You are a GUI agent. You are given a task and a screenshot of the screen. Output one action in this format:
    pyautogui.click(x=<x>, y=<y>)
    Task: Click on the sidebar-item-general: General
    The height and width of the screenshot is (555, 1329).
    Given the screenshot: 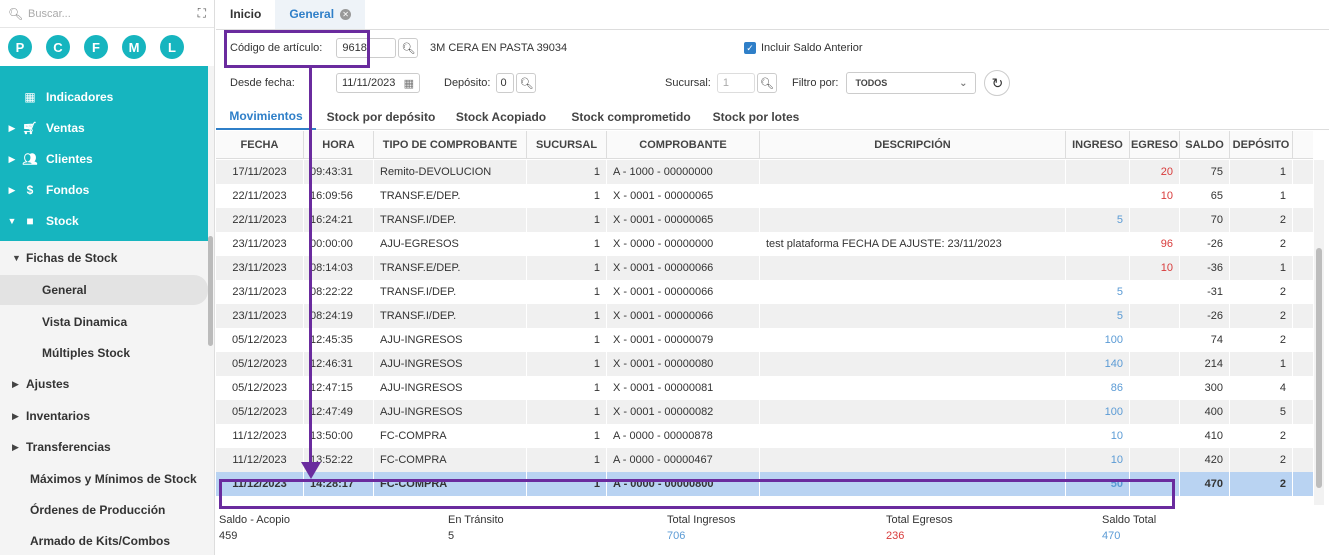 What is the action you would take?
    pyautogui.click(x=104, y=290)
    